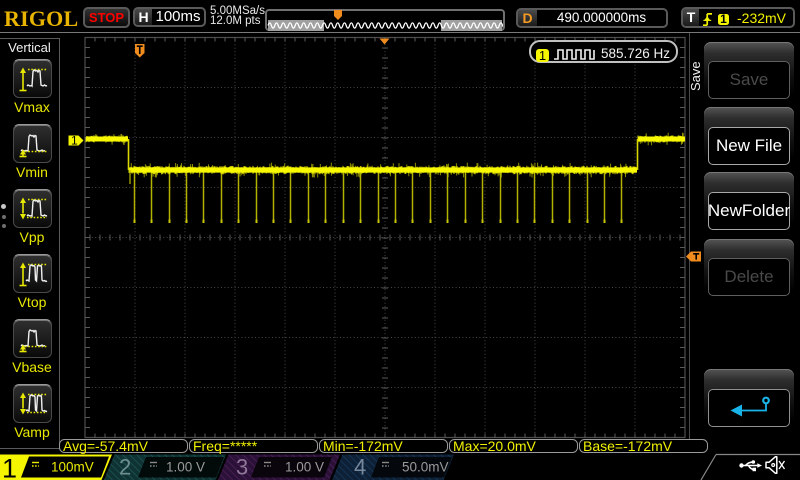 The width and height of the screenshot is (800, 480). Describe the element at coordinates (72, 466) in the screenshot. I see `svg-text: 100mV` at that location.